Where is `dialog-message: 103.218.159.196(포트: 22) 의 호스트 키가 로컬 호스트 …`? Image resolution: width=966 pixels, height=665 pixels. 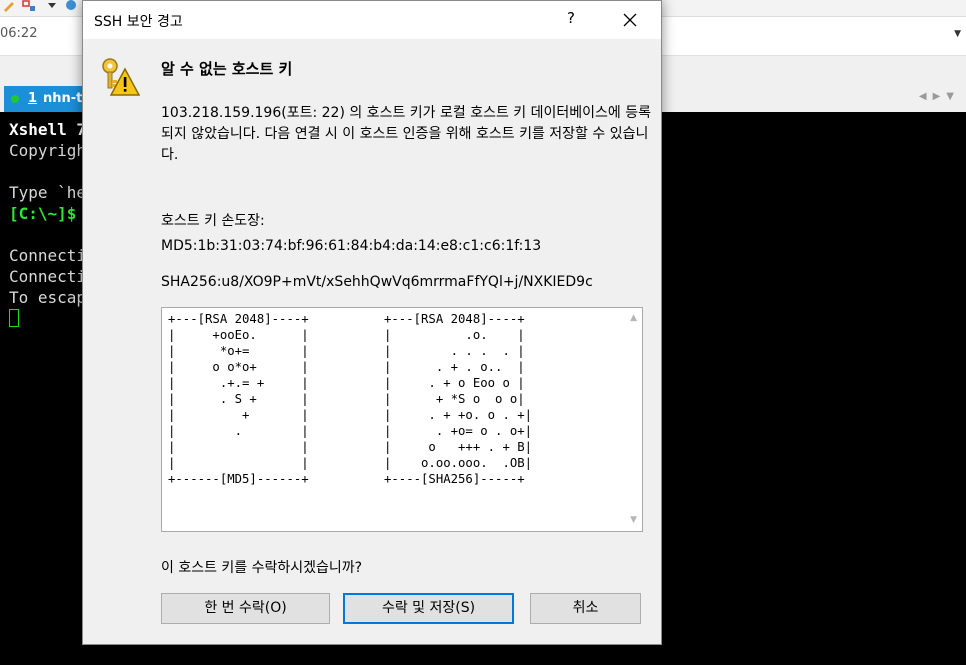
dialog-message: 103.218.159.196(포트: 22) 의 호스트 키가 로컬 호스트 … is located at coordinates (406, 134).